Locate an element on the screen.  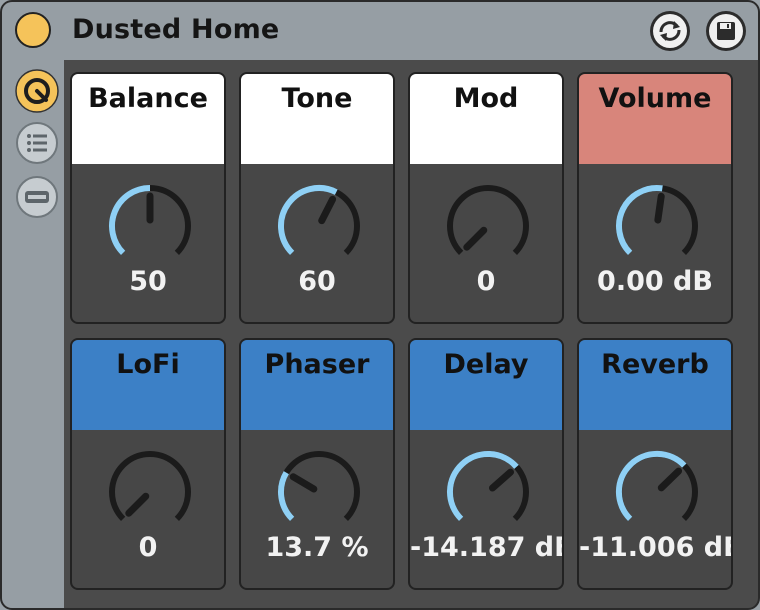
knob-mod is located at coordinates (488, 224).